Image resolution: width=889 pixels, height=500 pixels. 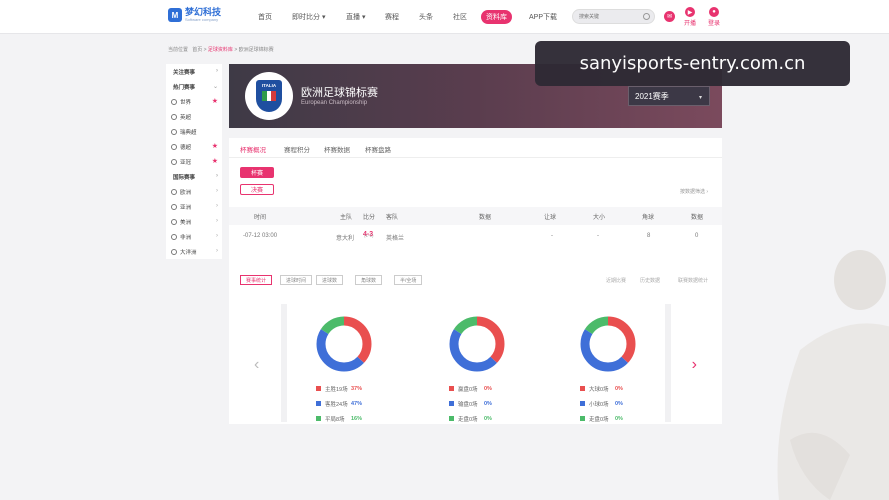 I want to click on tab-standings: 赛程积分, so click(x=297, y=149).